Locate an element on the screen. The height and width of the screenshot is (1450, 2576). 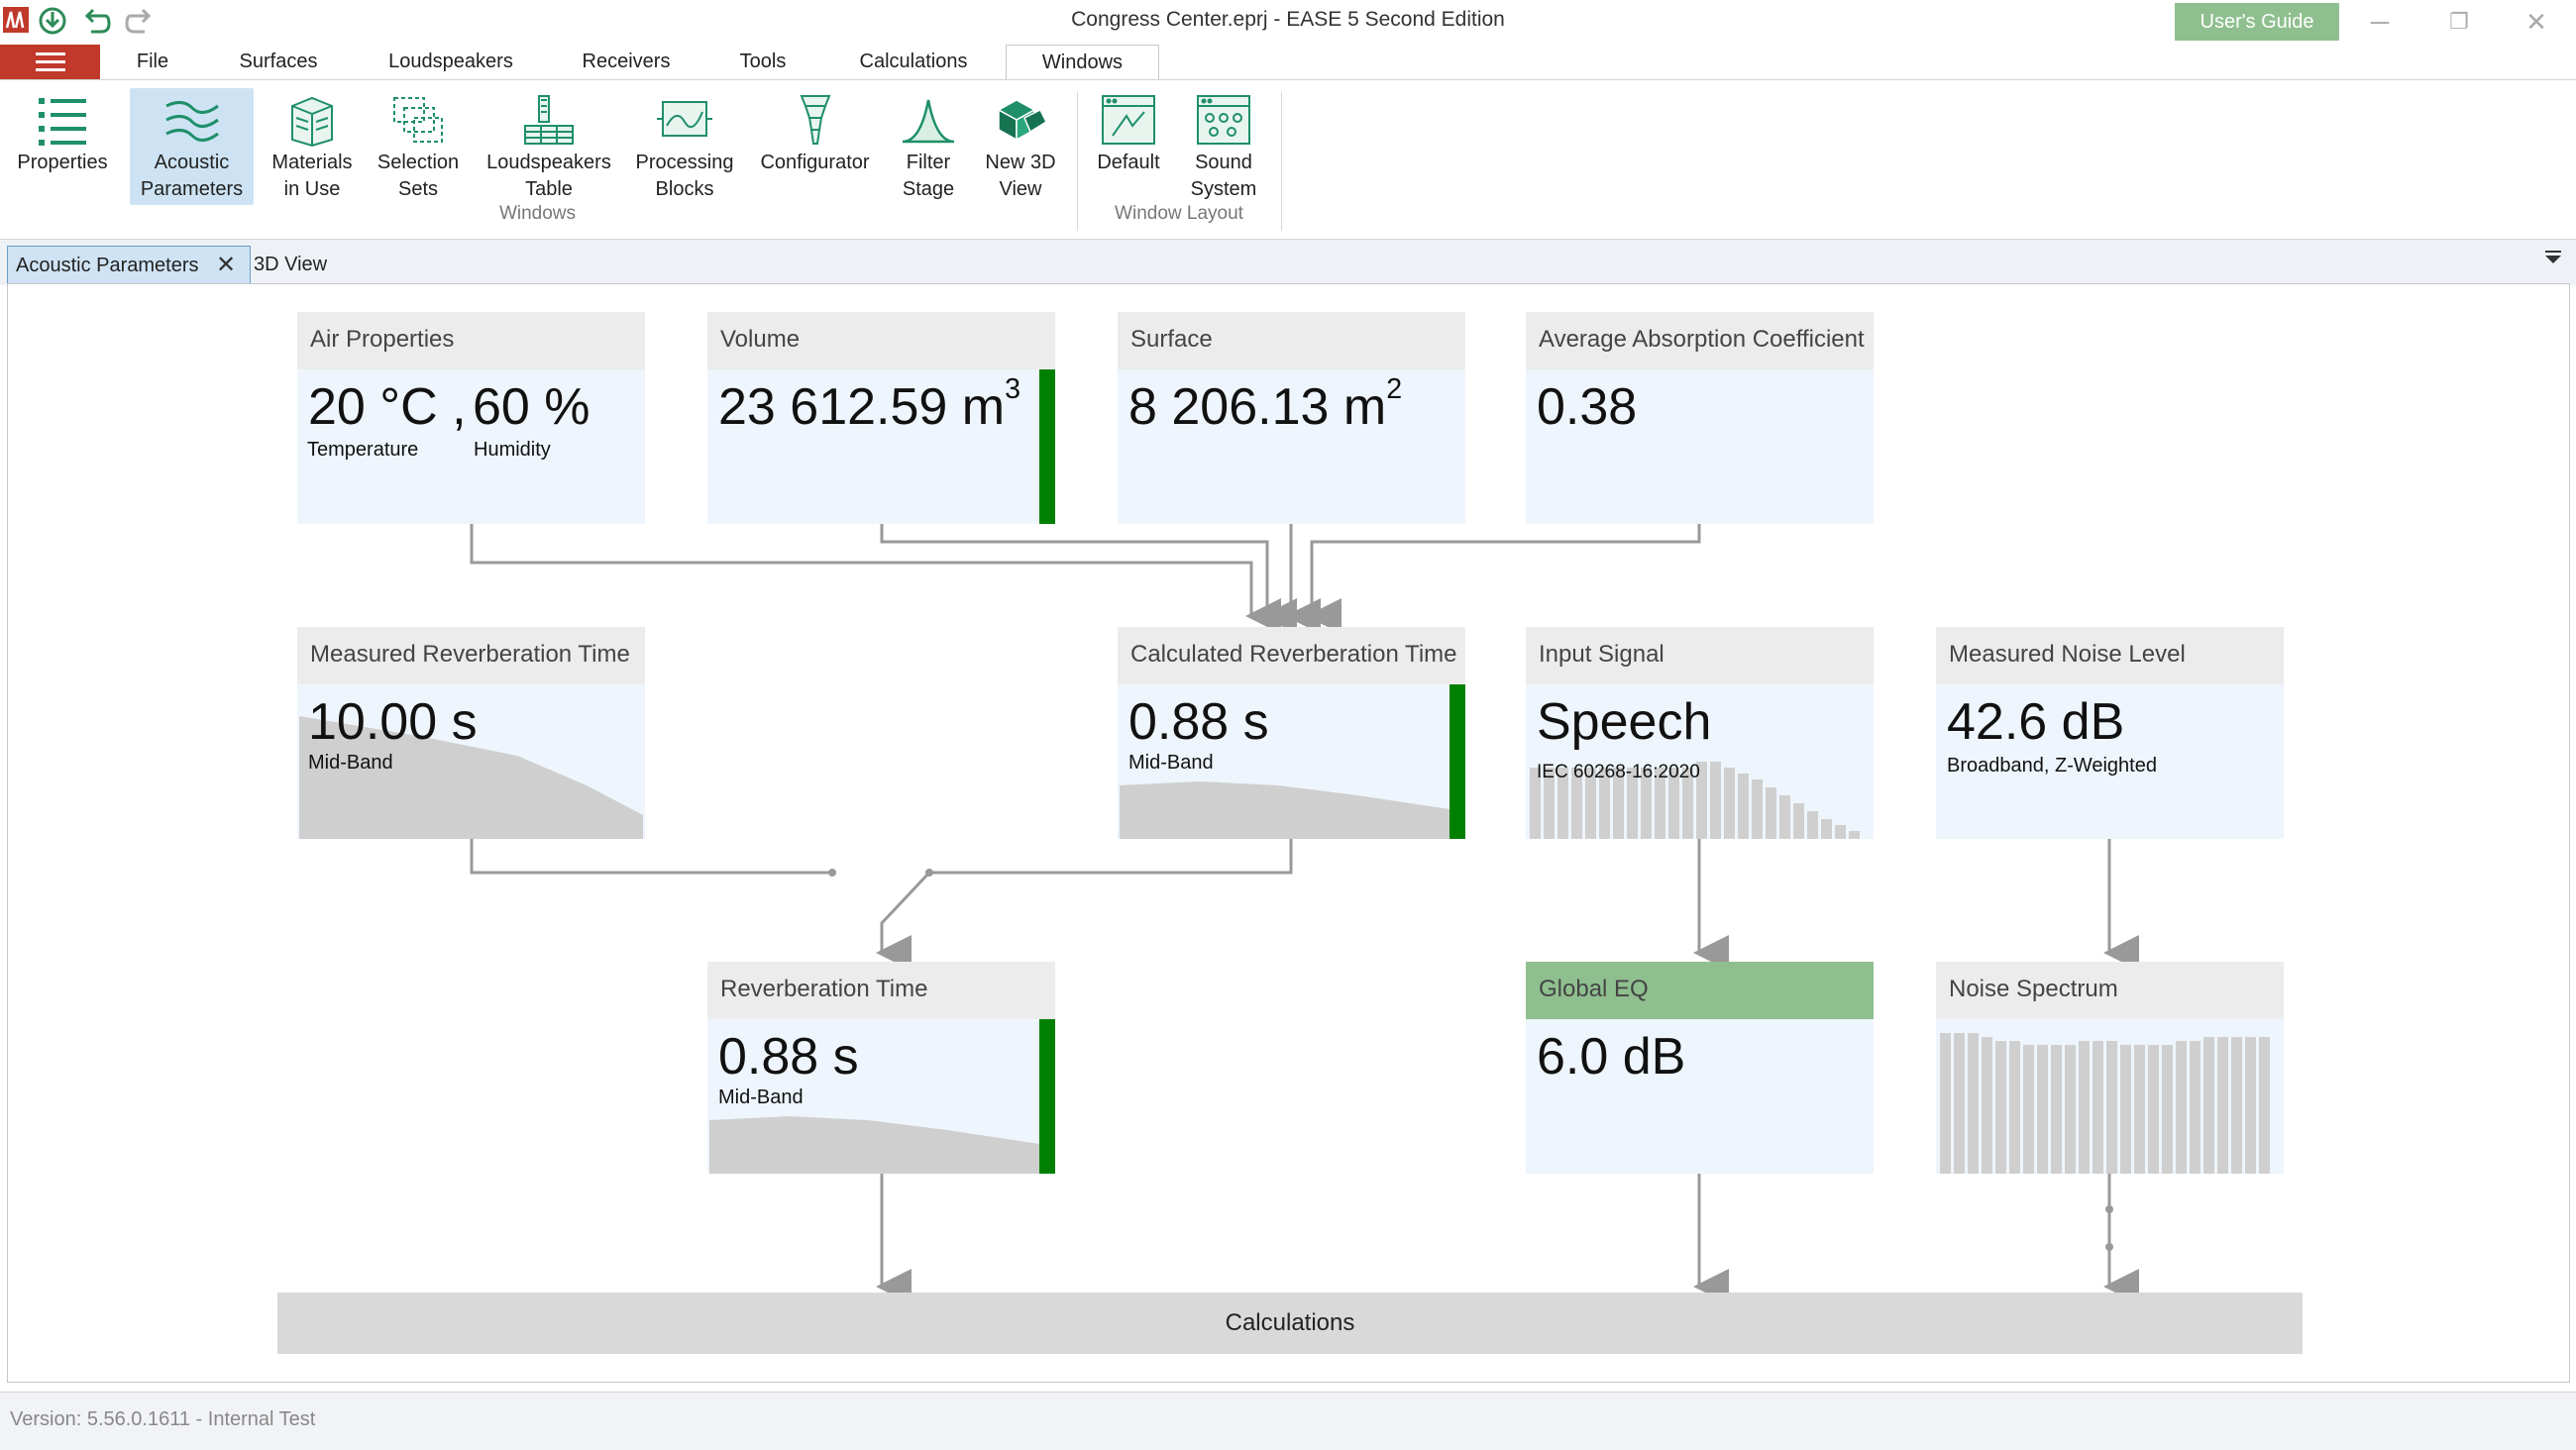
ribbon-label: Acoustic Parameters is located at coordinates (192, 176).